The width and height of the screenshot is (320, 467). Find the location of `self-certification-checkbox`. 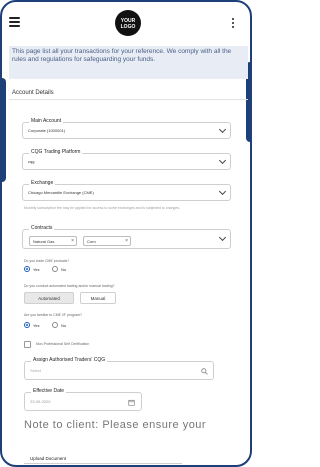

self-certification-checkbox is located at coordinates (27, 344).